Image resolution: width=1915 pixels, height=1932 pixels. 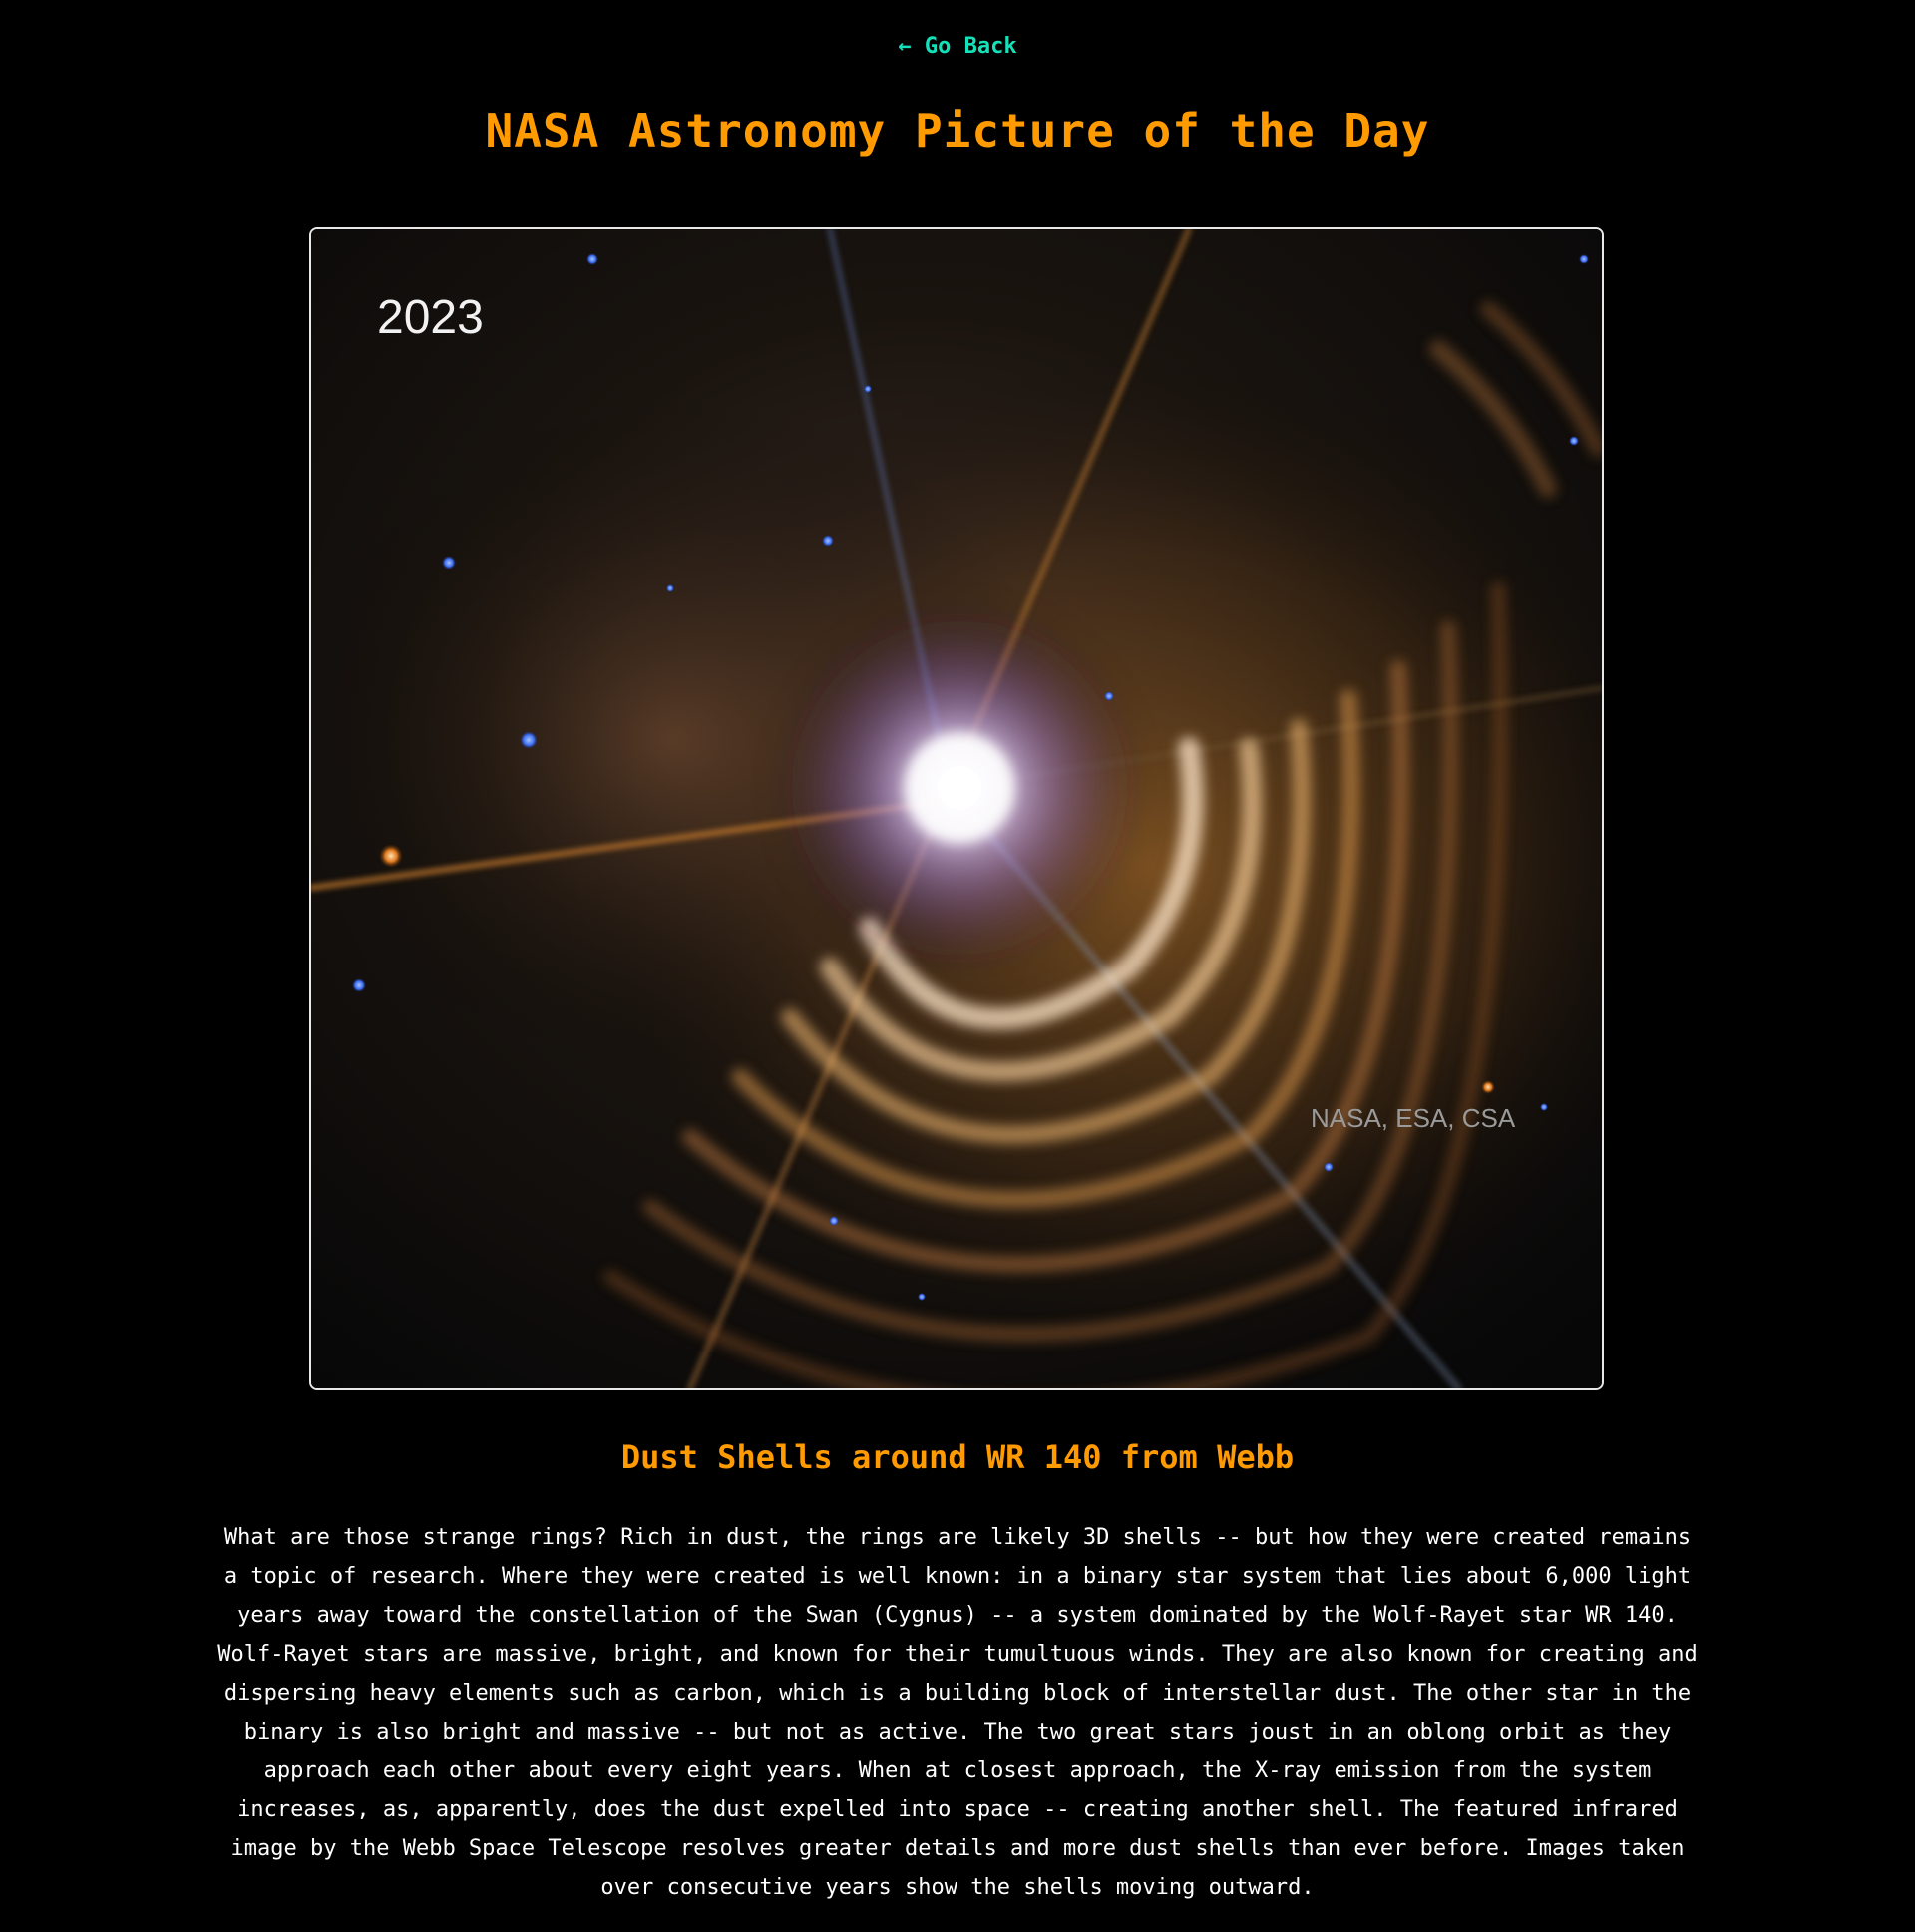 What do you see at coordinates (957, 131) in the screenshot?
I see `page-title: NASA Astronomy Picture of the Day` at bounding box center [957, 131].